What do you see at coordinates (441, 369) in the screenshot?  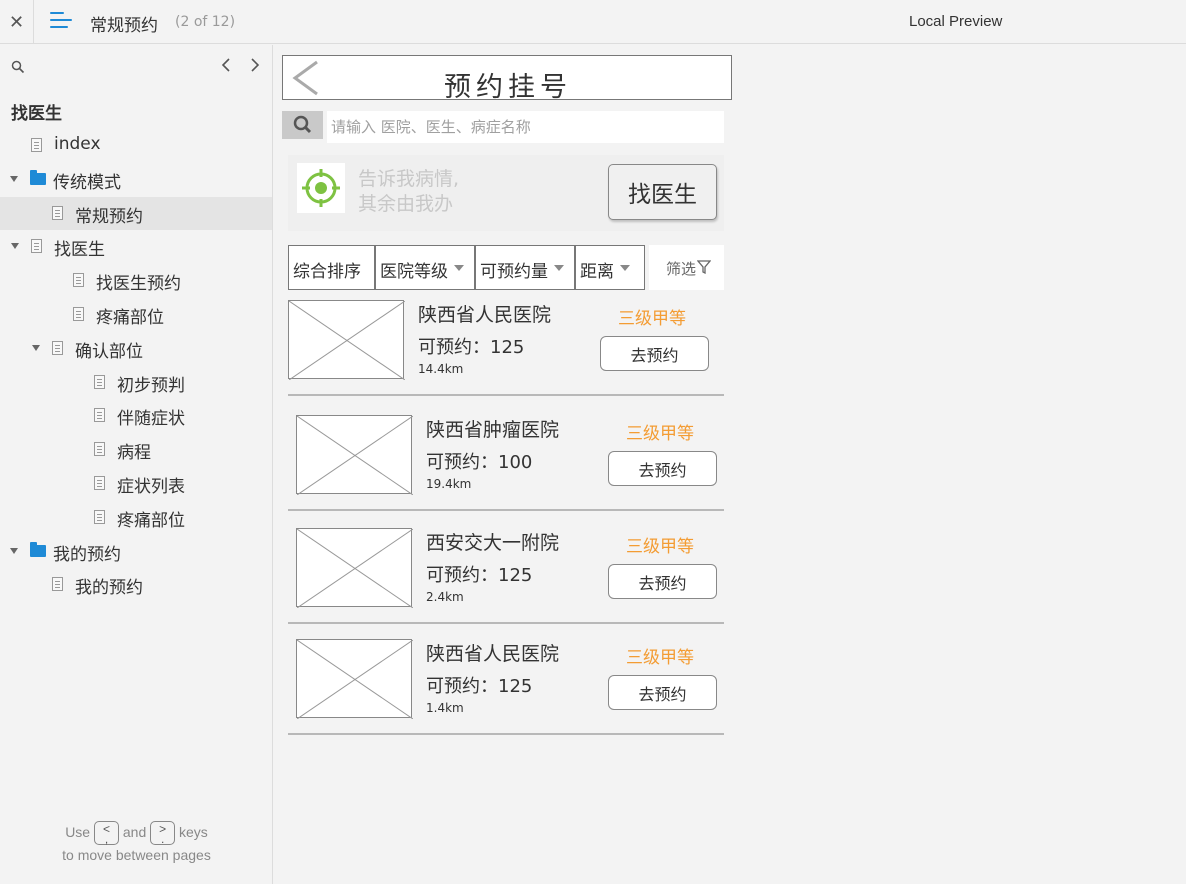 I see `hospital-distance: 14.4km` at bounding box center [441, 369].